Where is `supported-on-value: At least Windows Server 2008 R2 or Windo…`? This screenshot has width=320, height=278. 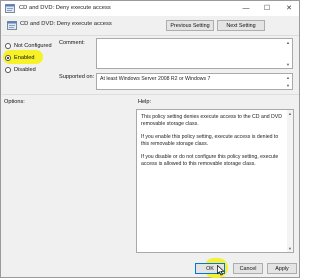
supported-on-value: At least Windows Server 2008 R2 or Windo… is located at coordinates (155, 79).